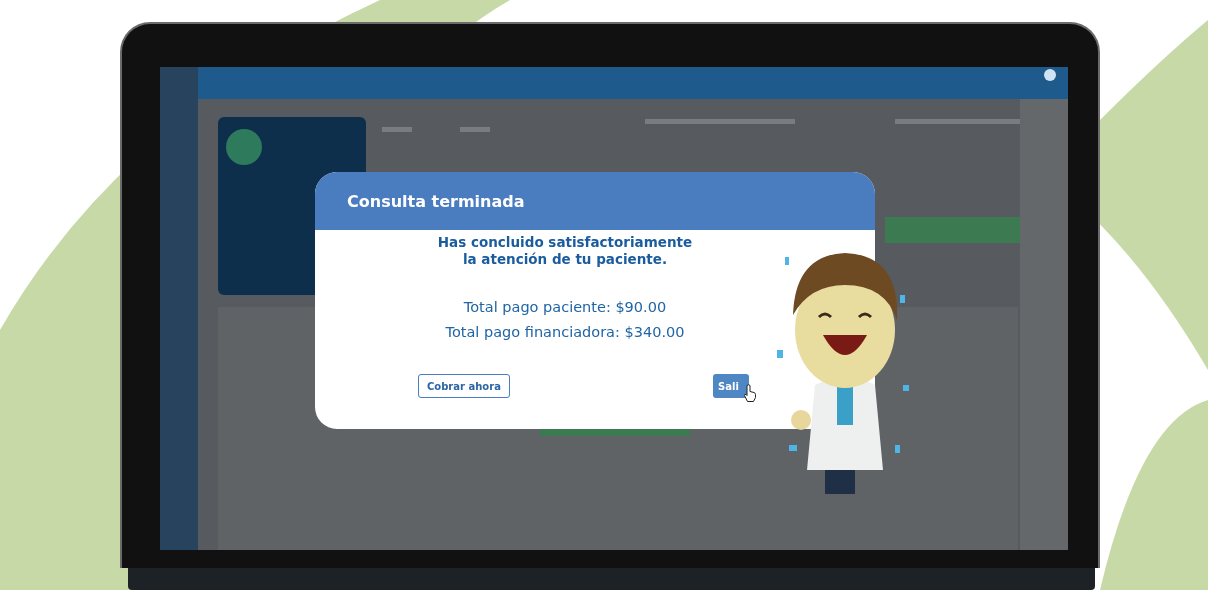  I want to click on hand-cursor-icon, so click(750, 393).